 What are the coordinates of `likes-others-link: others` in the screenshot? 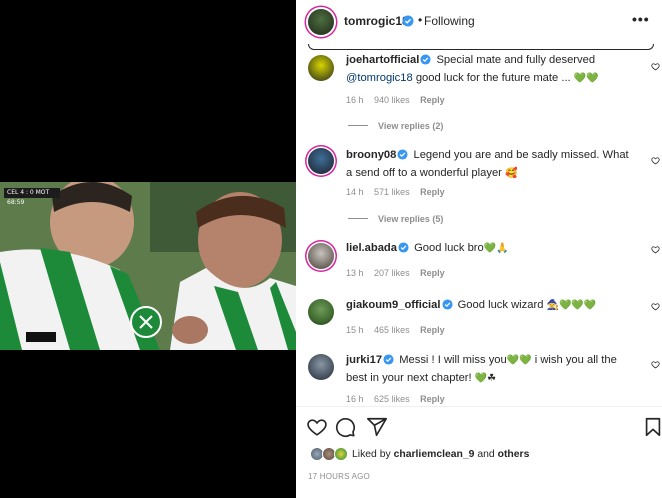 It's located at (514, 454).